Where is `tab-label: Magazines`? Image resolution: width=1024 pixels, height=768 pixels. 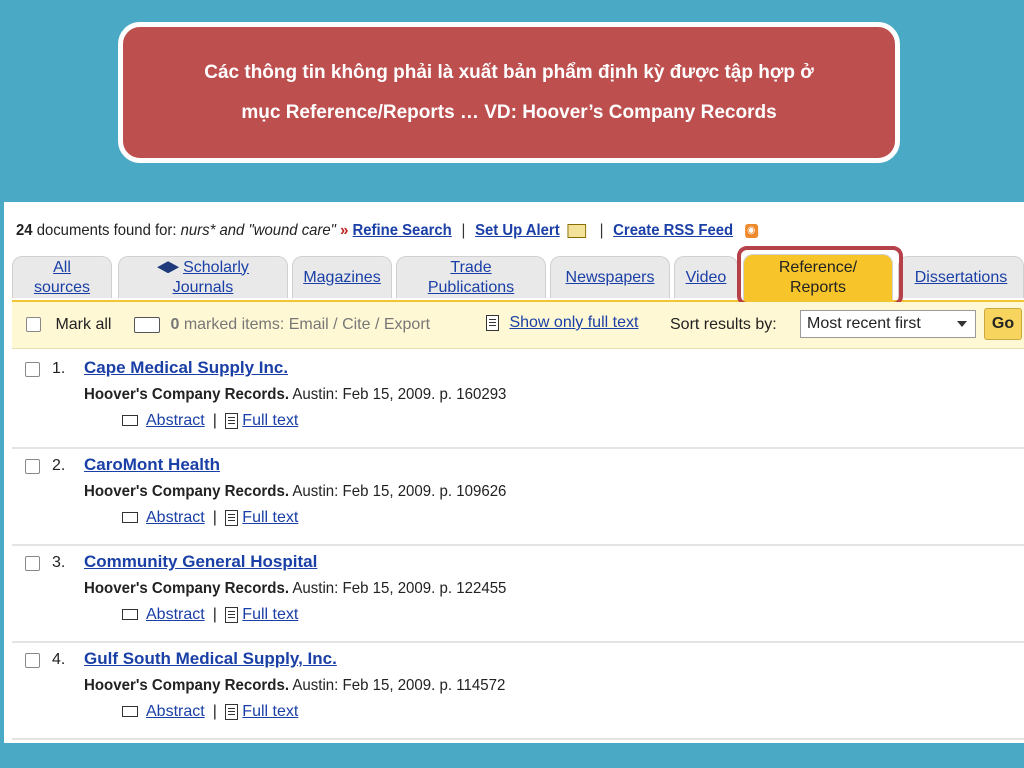 tab-label: Magazines is located at coordinates (342, 277).